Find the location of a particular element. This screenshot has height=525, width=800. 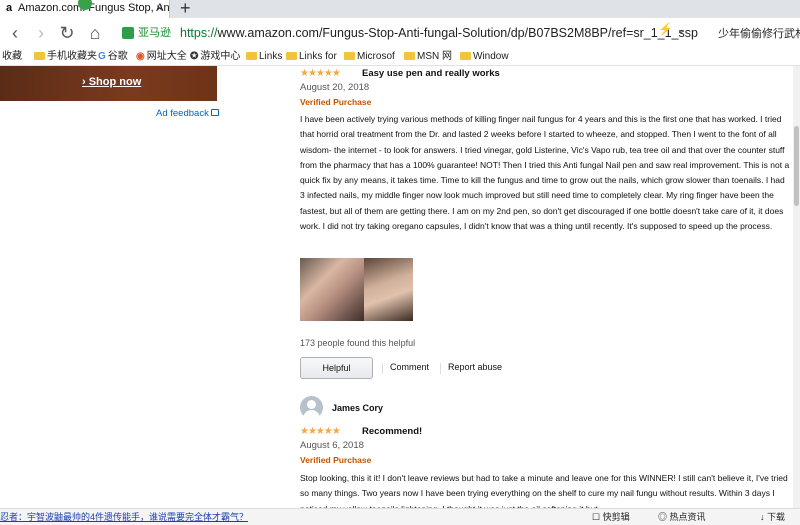

new-tab-button: + is located at coordinates (185, 9).